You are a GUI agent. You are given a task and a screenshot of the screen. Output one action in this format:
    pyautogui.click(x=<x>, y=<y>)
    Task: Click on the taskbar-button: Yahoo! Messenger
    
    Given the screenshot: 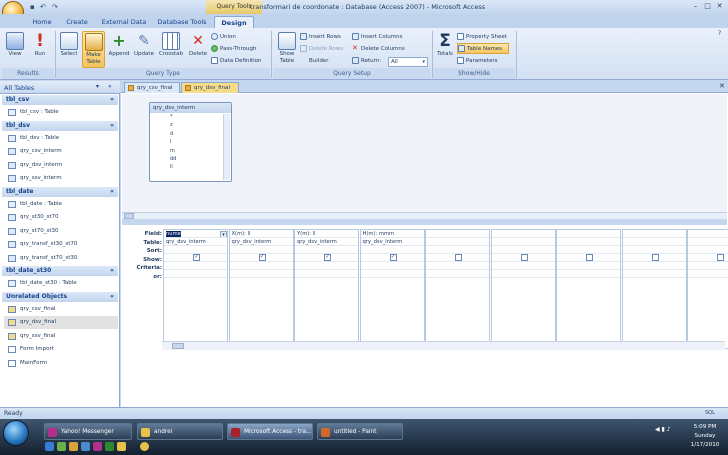 What is the action you would take?
    pyautogui.click(x=88, y=431)
    